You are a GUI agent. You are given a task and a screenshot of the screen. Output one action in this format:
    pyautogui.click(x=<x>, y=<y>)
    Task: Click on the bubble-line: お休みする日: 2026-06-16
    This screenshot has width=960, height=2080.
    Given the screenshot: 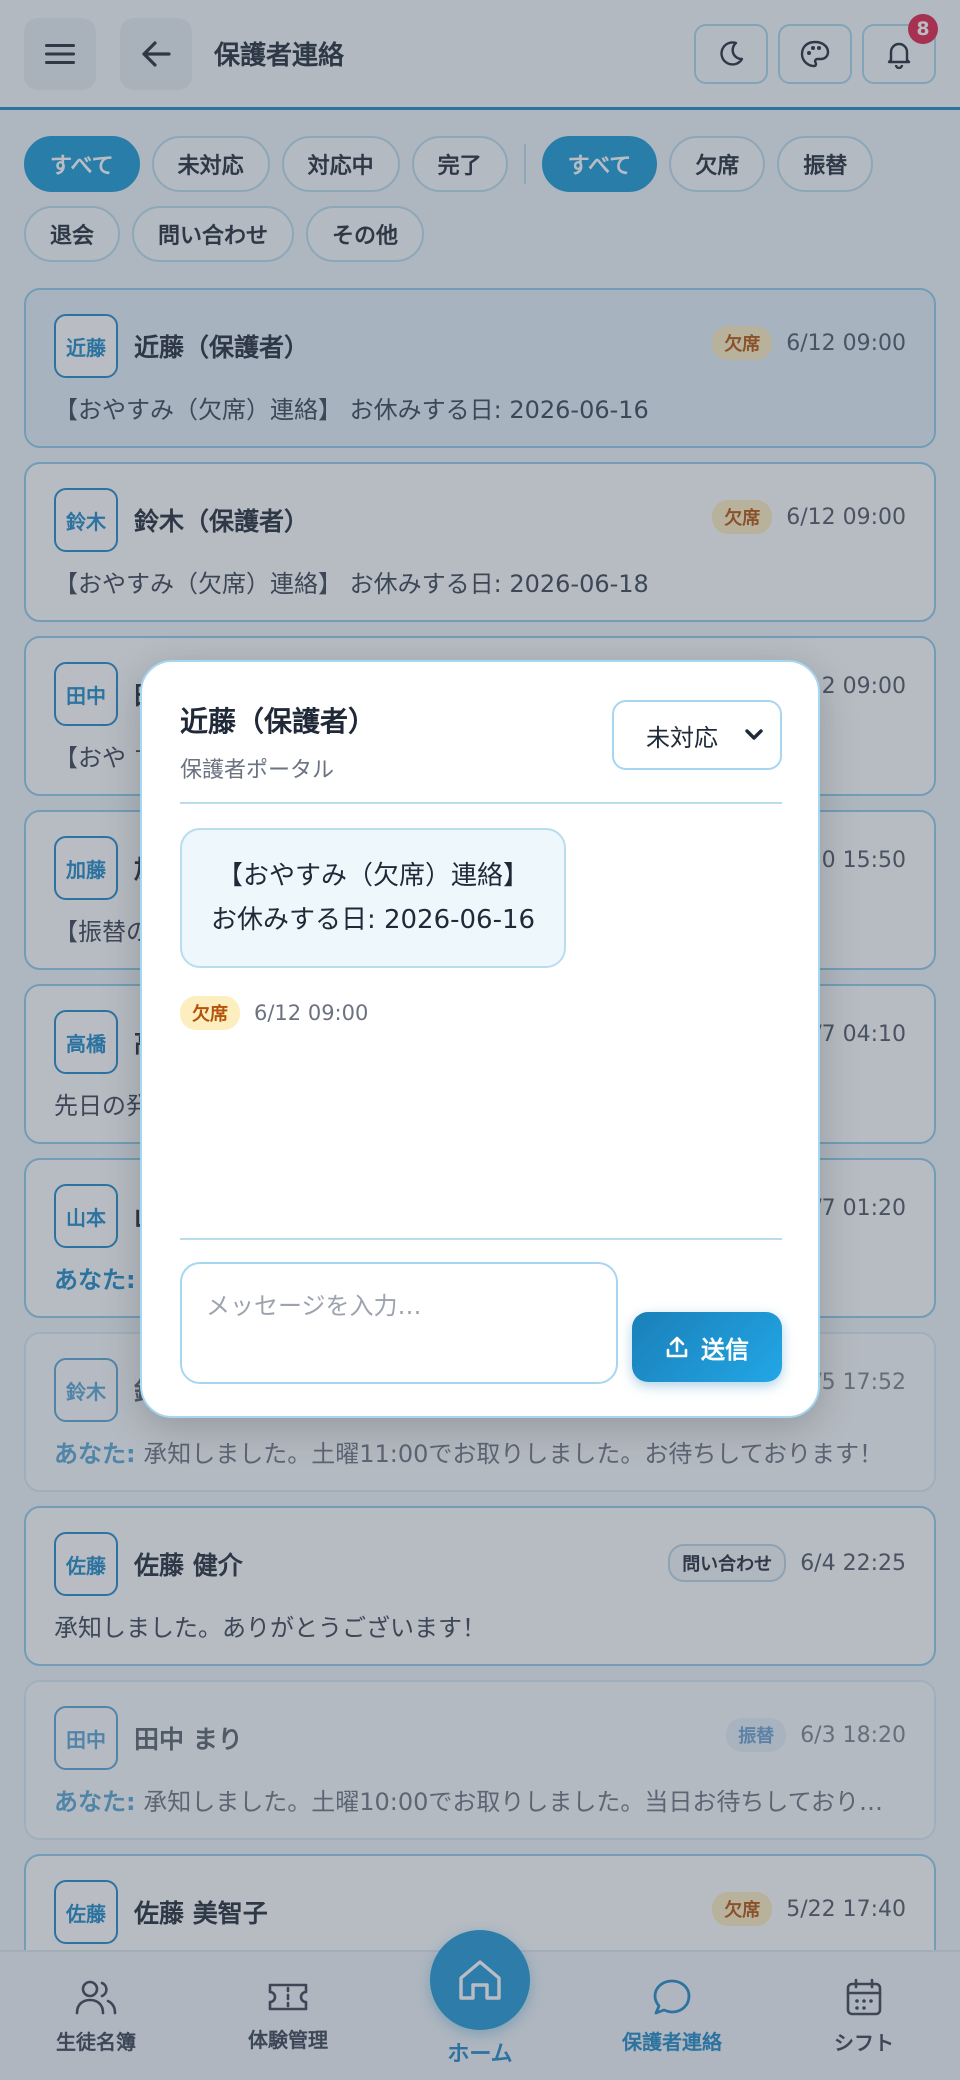 What is the action you would take?
    pyautogui.click(x=373, y=920)
    